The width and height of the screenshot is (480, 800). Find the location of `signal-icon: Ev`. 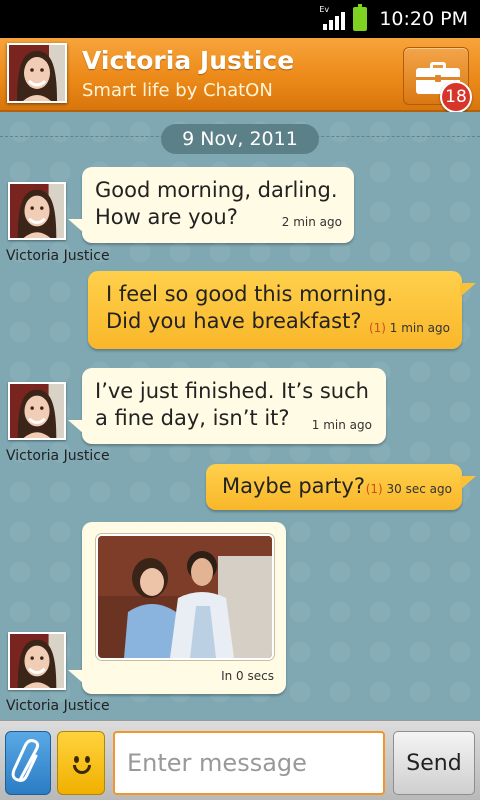

signal-icon: Ev is located at coordinates (332, 18).